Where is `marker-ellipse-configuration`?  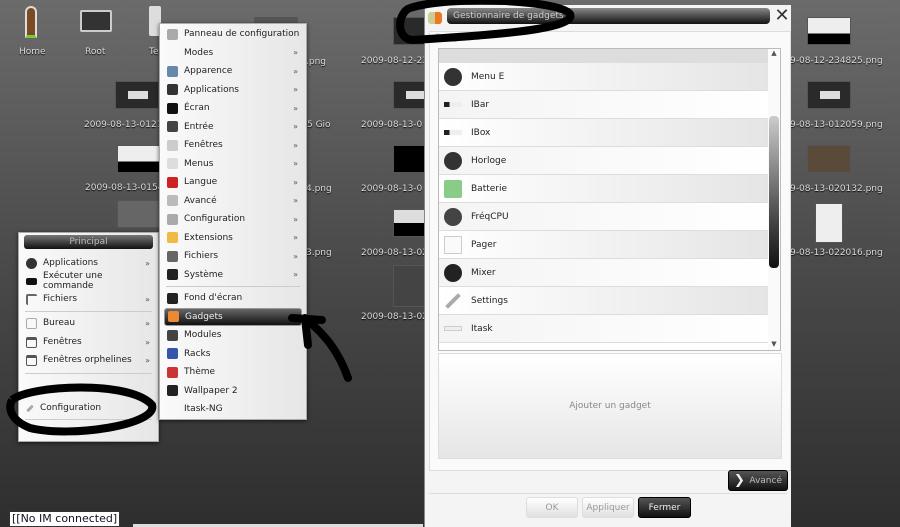
marker-ellipse-configuration is located at coordinates (81, 409).